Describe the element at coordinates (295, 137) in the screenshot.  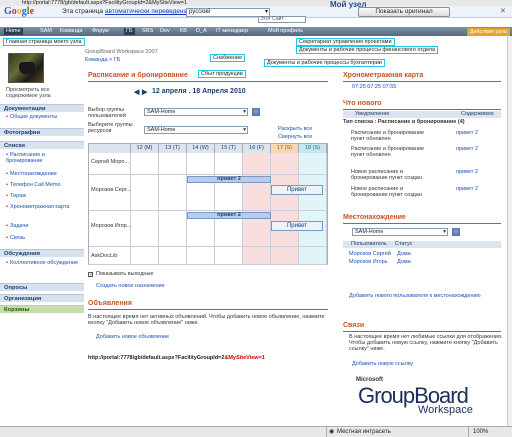
I see `collapse-all-link: Свернуть все` at that location.